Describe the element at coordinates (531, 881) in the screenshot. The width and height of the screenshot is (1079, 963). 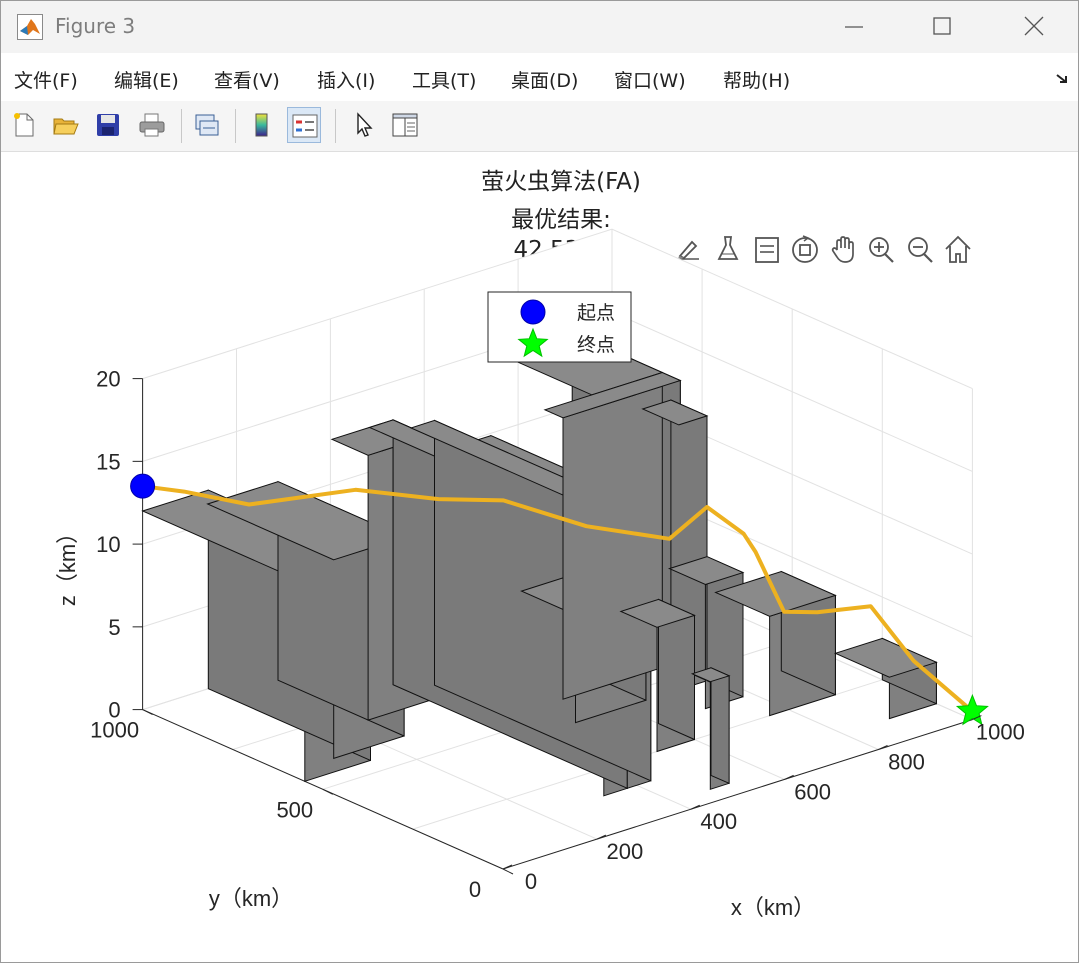
I see `x-tick-label: 0` at that location.